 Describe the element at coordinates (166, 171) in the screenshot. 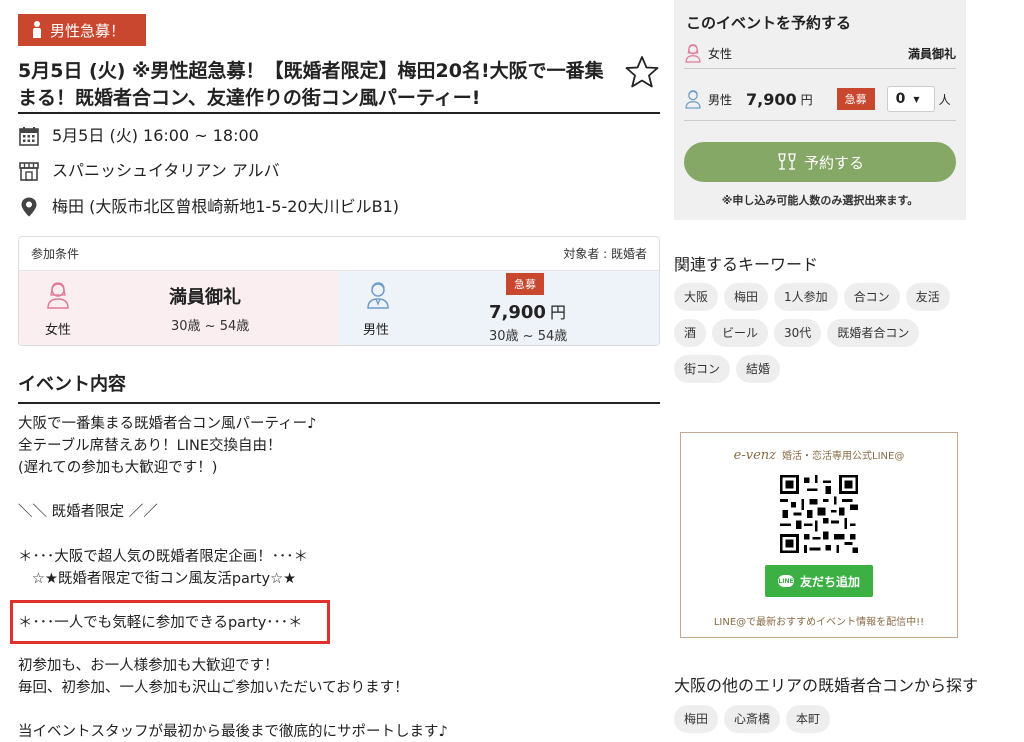

I see `event-venue: スパニッシュイタリアン アルバ` at that location.